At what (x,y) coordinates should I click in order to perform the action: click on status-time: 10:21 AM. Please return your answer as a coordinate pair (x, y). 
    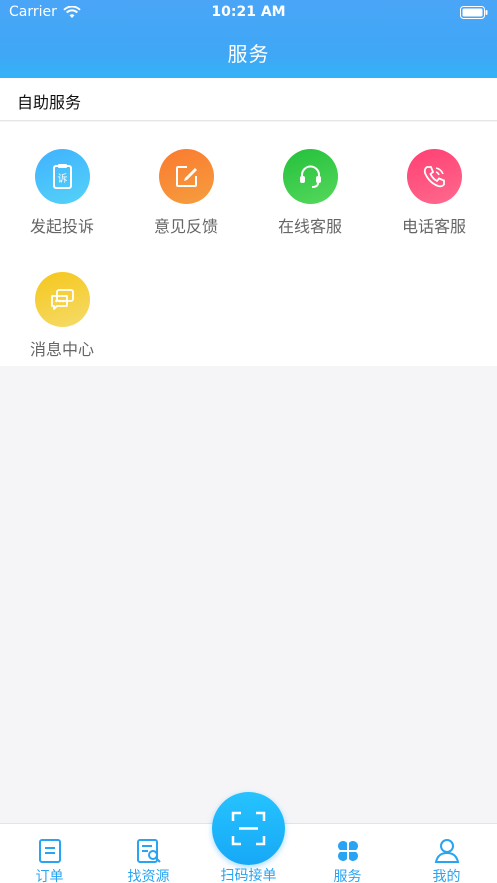
    Looking at the image, I should click on (248, 12).